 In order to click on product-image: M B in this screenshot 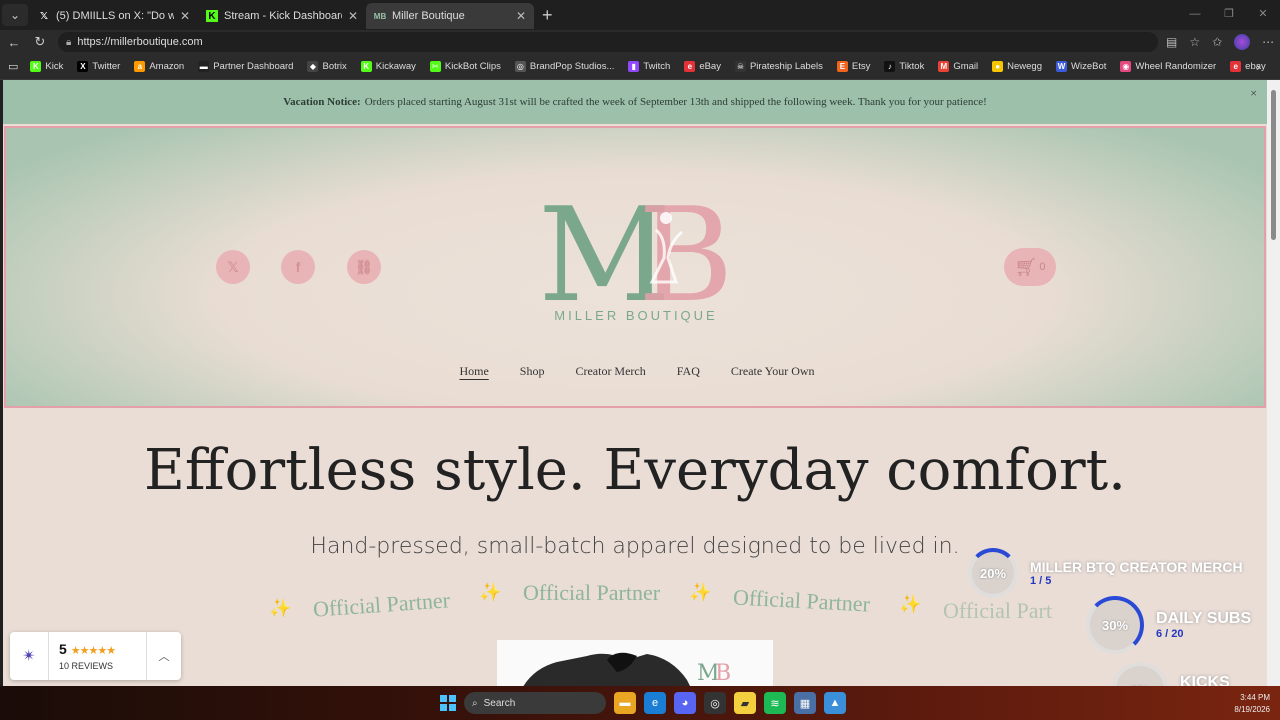, I will do `click(635, 663)`.